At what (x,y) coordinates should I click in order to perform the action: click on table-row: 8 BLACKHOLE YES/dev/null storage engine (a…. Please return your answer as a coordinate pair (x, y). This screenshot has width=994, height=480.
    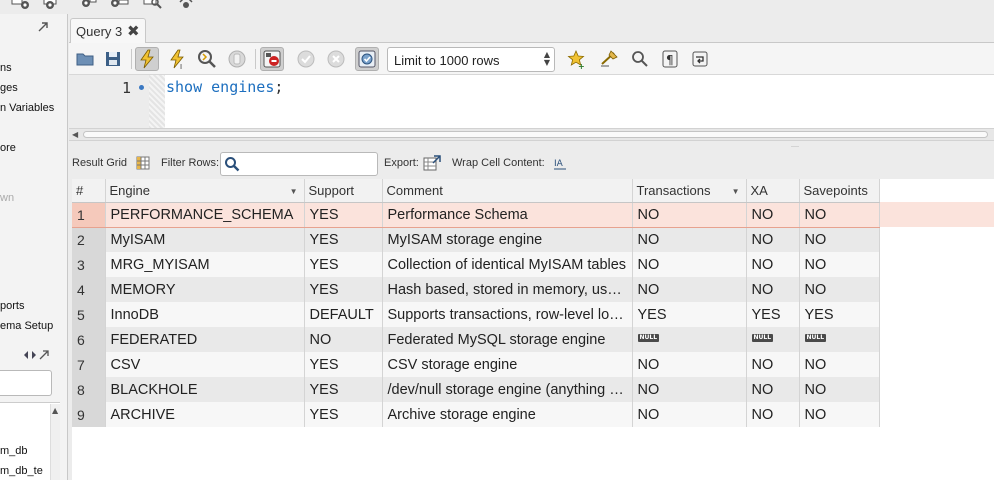
    Looking at the image, I should click on (533, 389).